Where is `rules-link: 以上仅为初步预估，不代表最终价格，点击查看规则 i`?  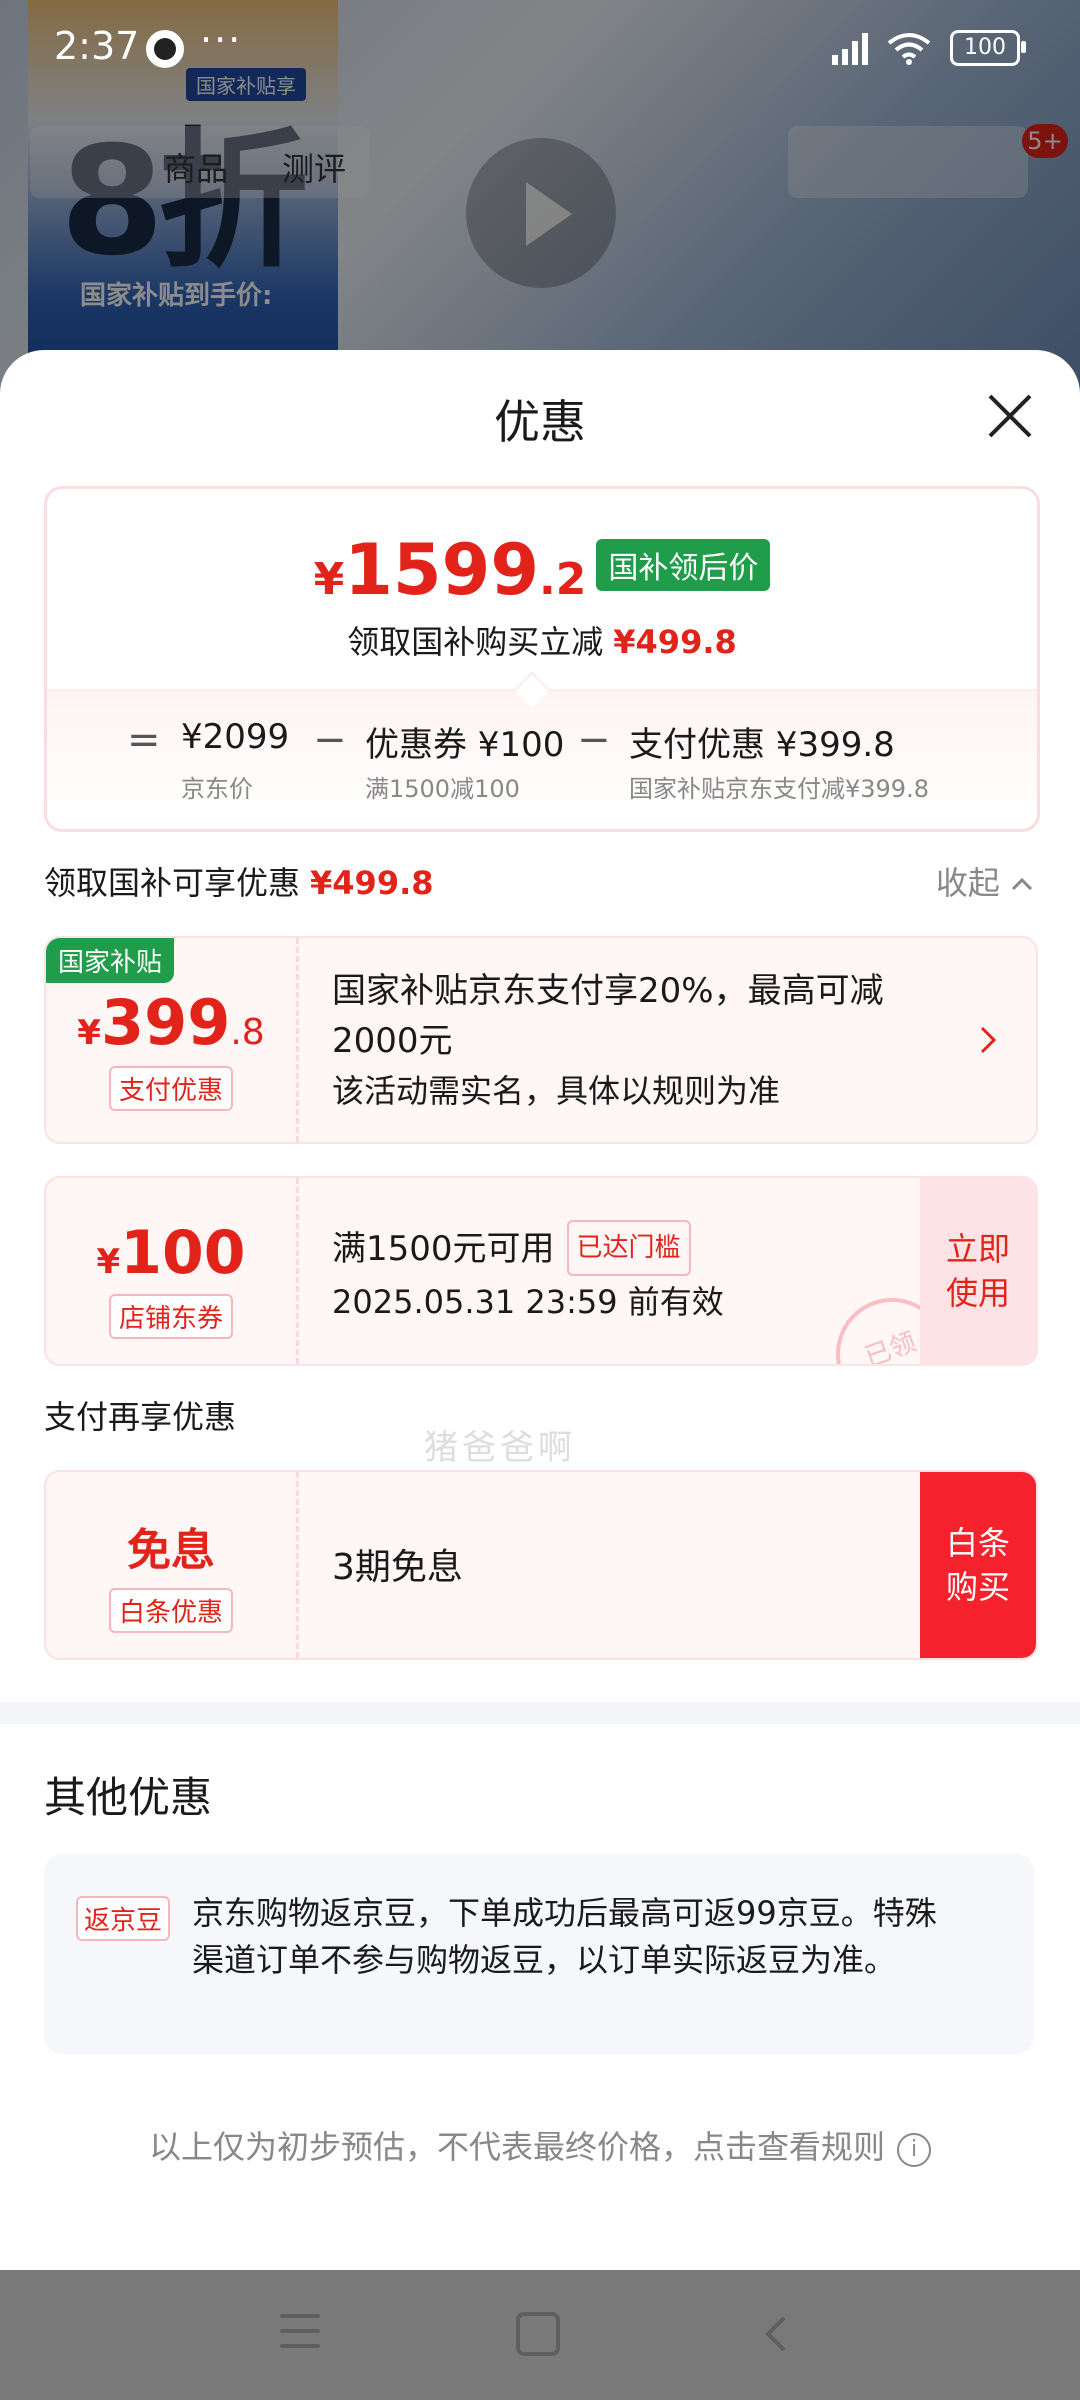 rules-link: 以上仅为初步预估，不代表最终价格，点击查看规则 i is located at coordinates (540, 2145).